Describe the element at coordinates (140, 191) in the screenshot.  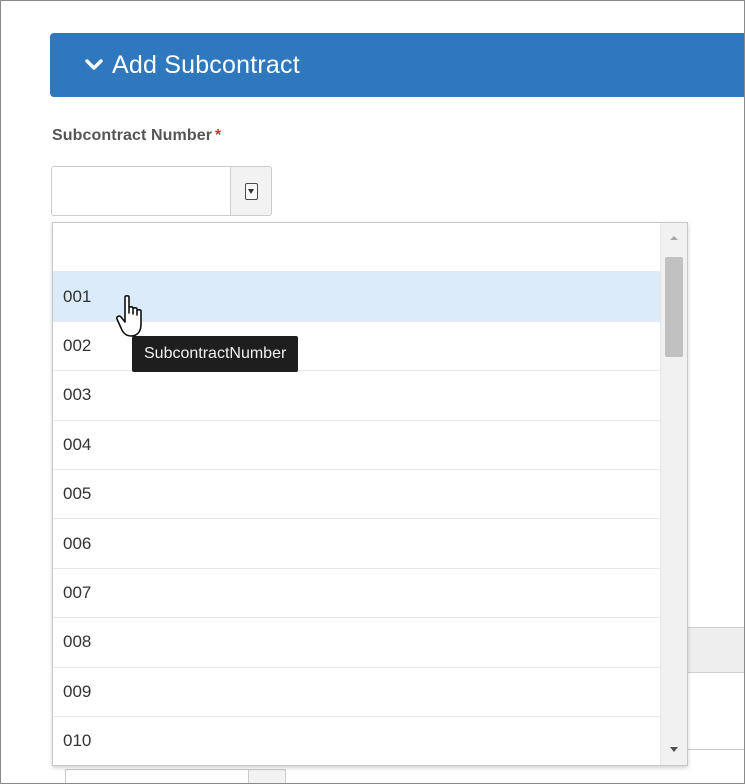
I see `subcontract-number-input` at that location.